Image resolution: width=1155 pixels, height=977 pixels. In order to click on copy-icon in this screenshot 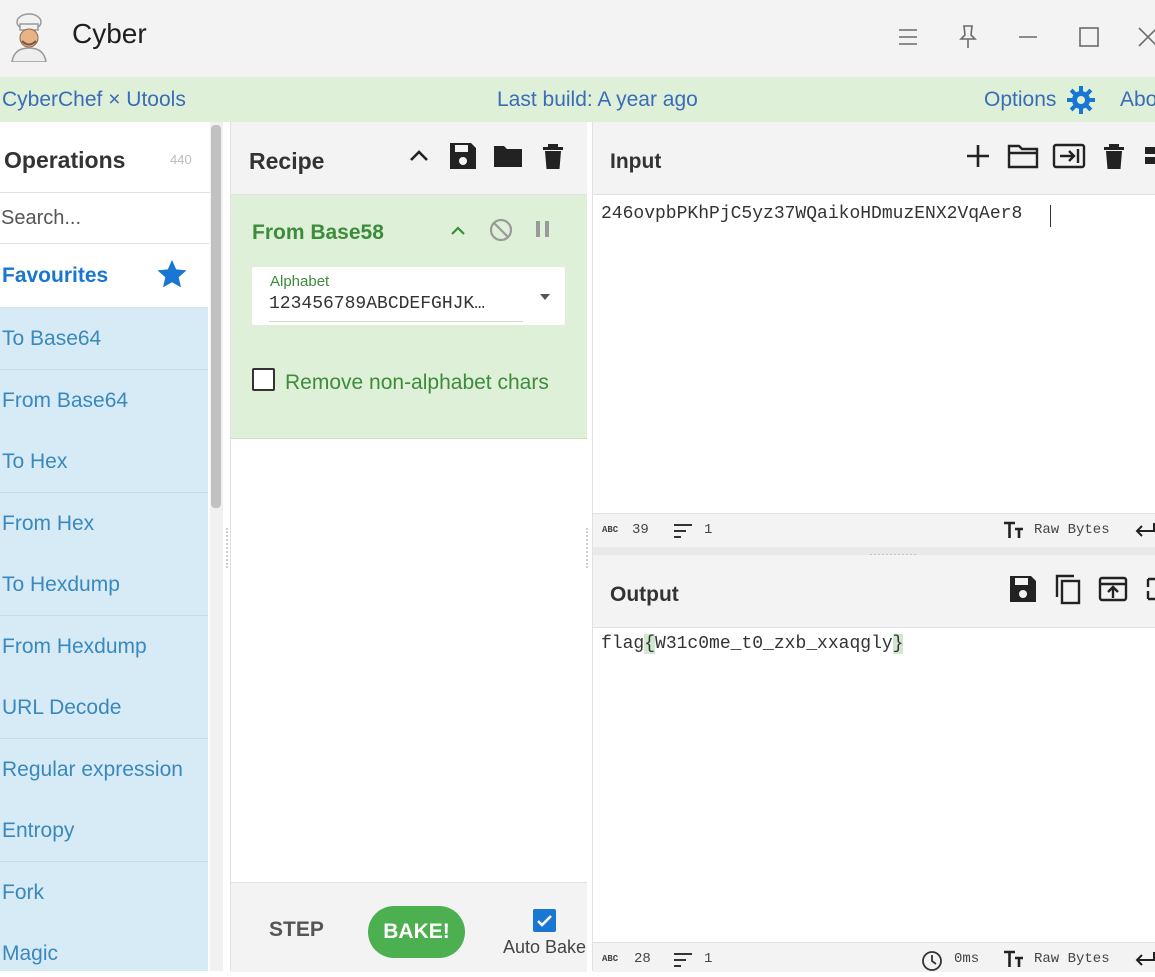, I will do `click(1068, 589)`.